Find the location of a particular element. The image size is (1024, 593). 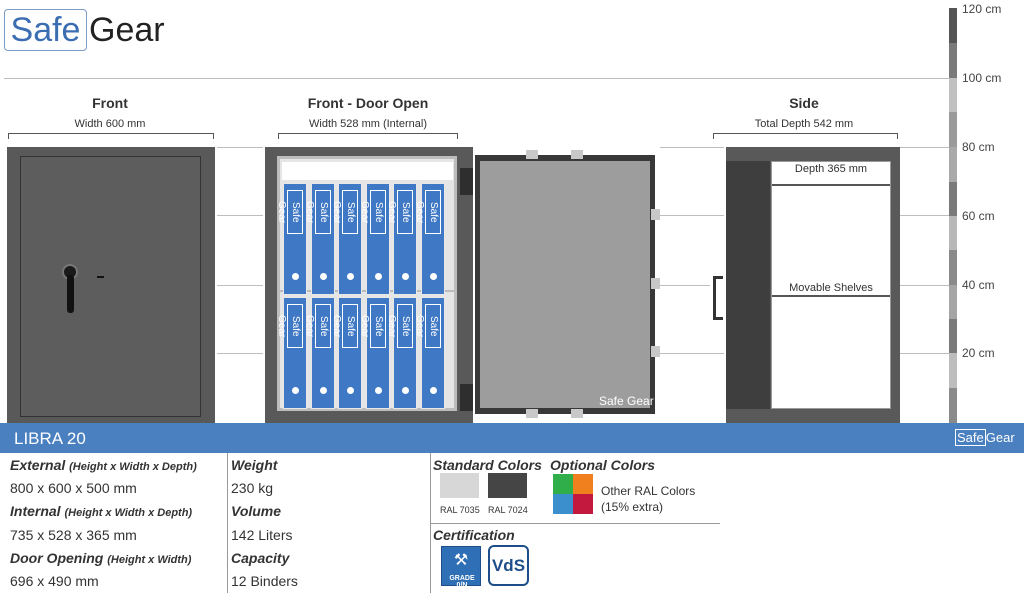

spec-external-value: 800 x 600 x 500 mm is located at coordinates (73, 488).